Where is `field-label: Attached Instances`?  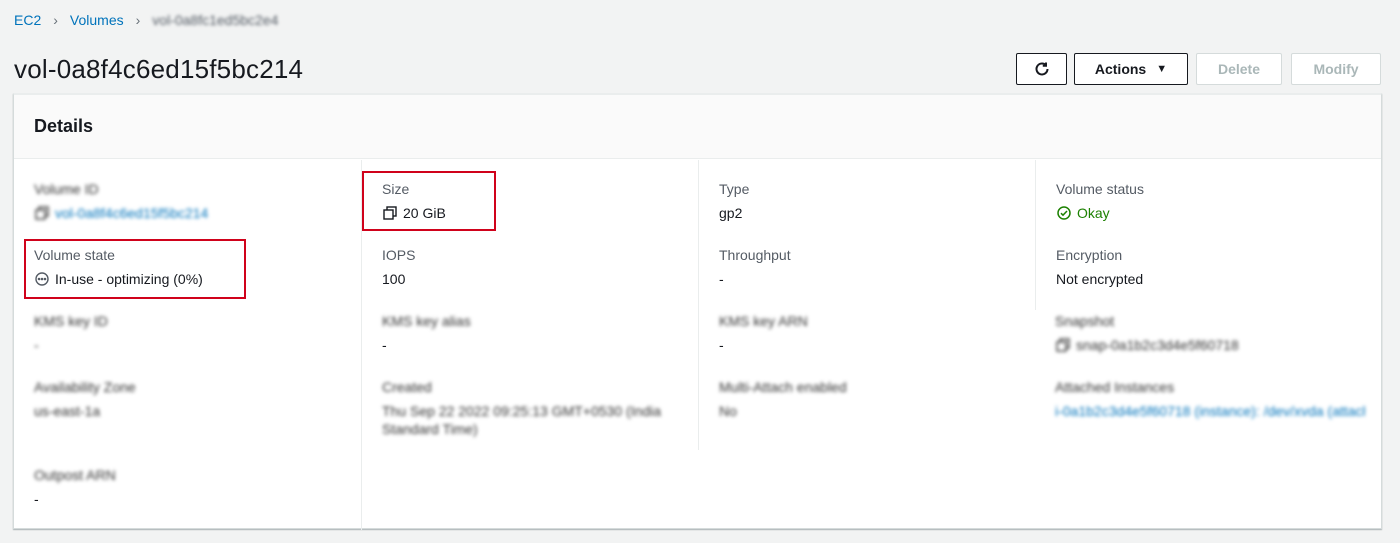 field-label: Attached Instances is located at coordinates (1115, 387).